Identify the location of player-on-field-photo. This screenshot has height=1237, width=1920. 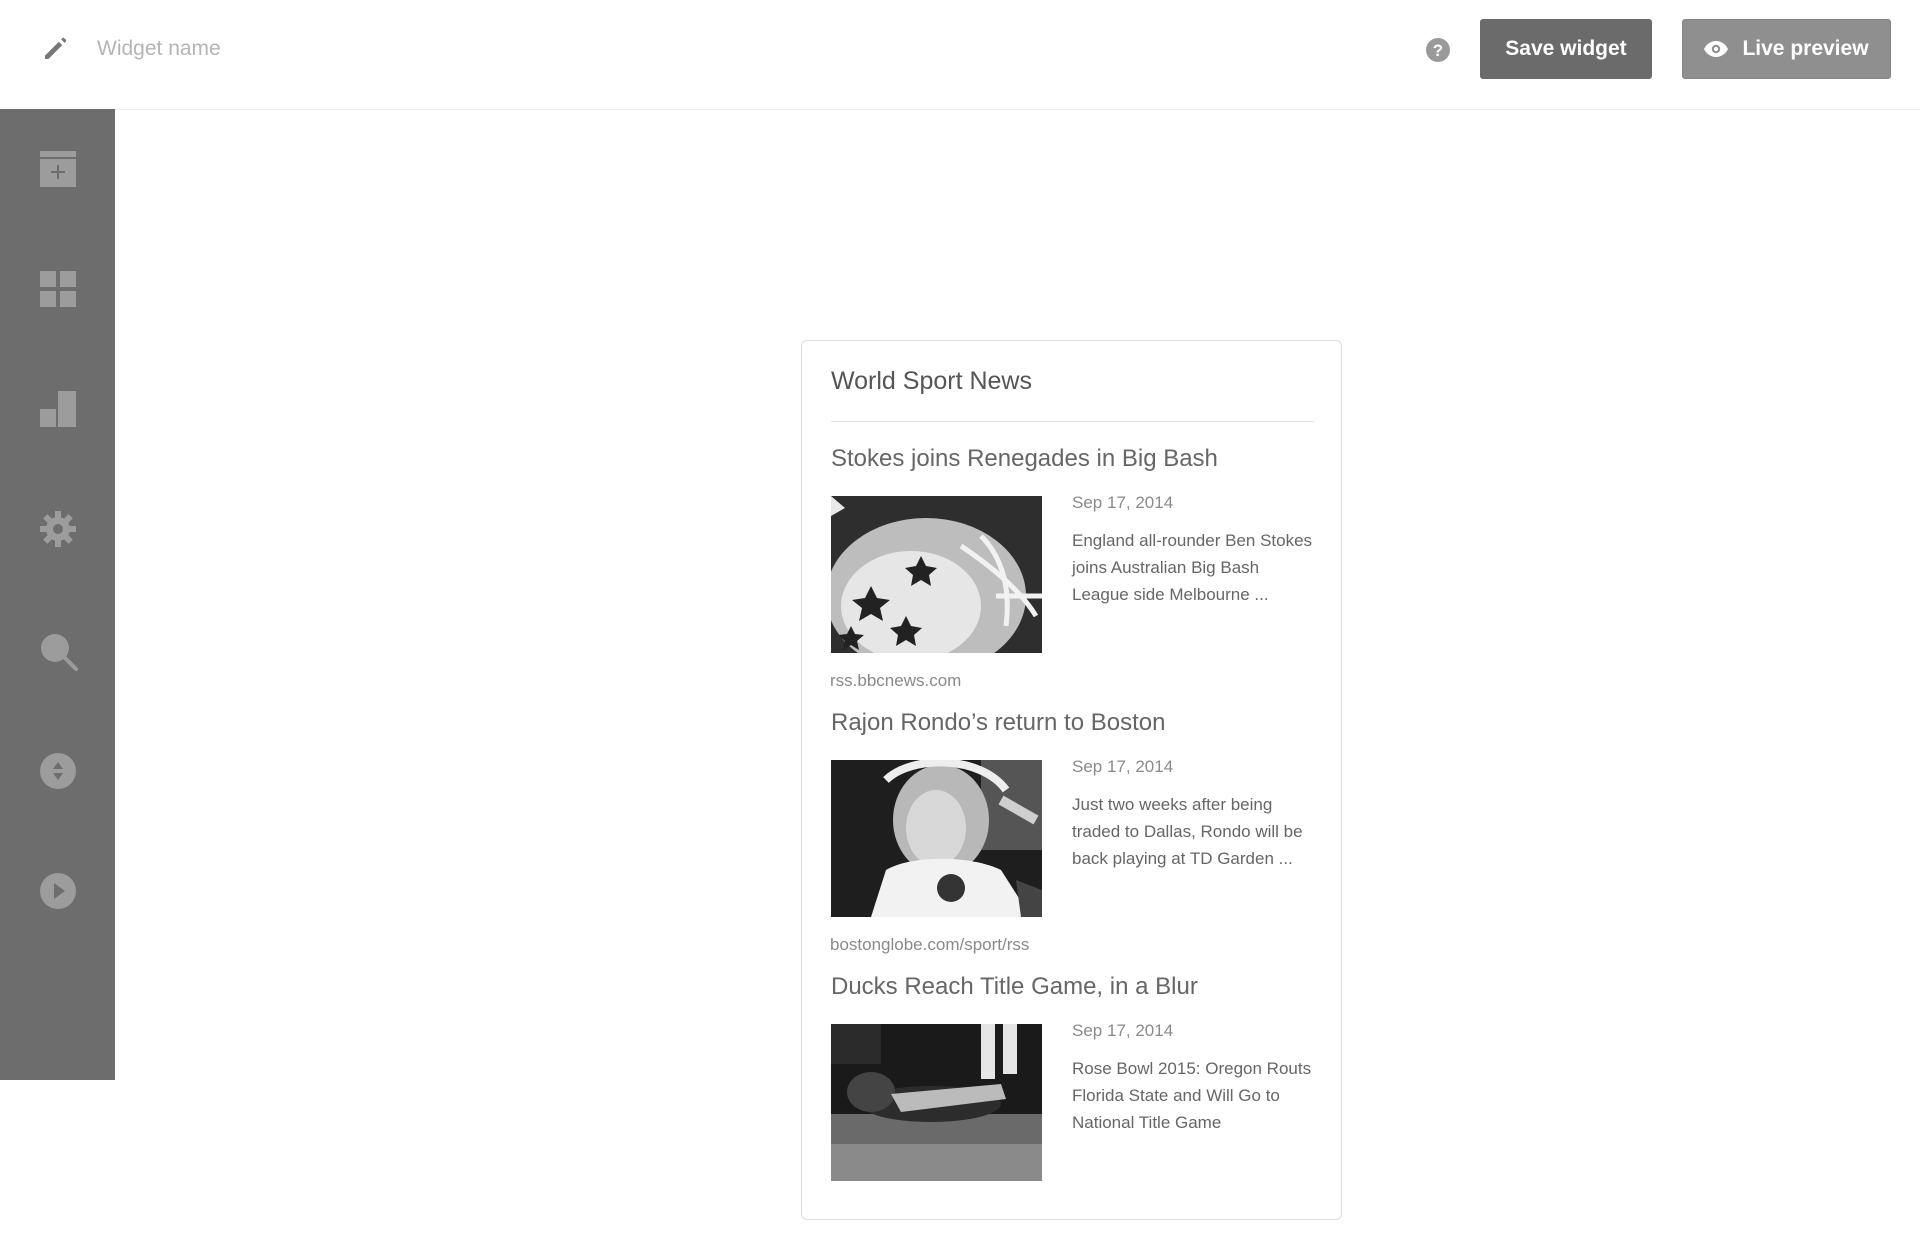
(936, 1102).